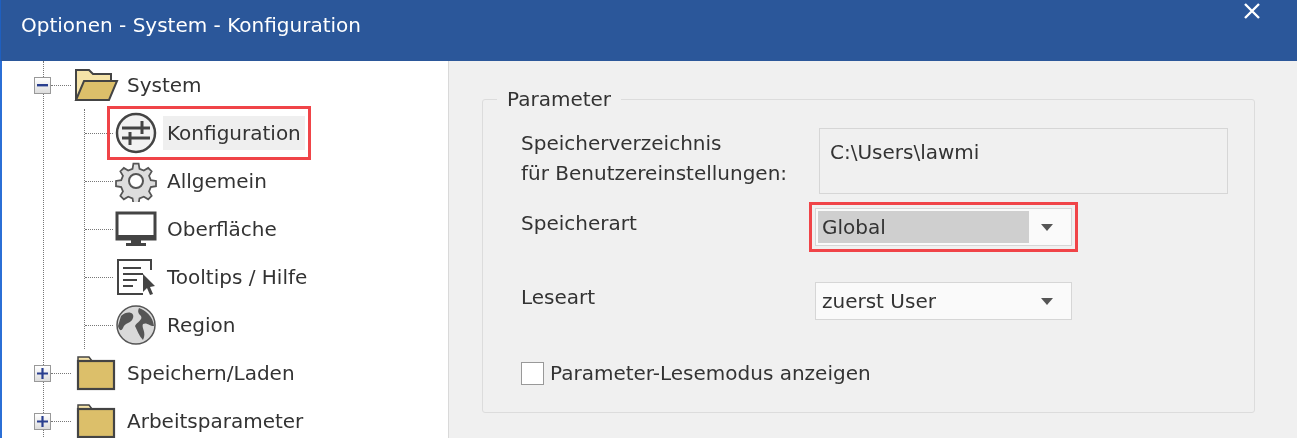 This screenshot has height=438, width=1297. I want to click on tree-item: Allgemein, so click(192, 181).